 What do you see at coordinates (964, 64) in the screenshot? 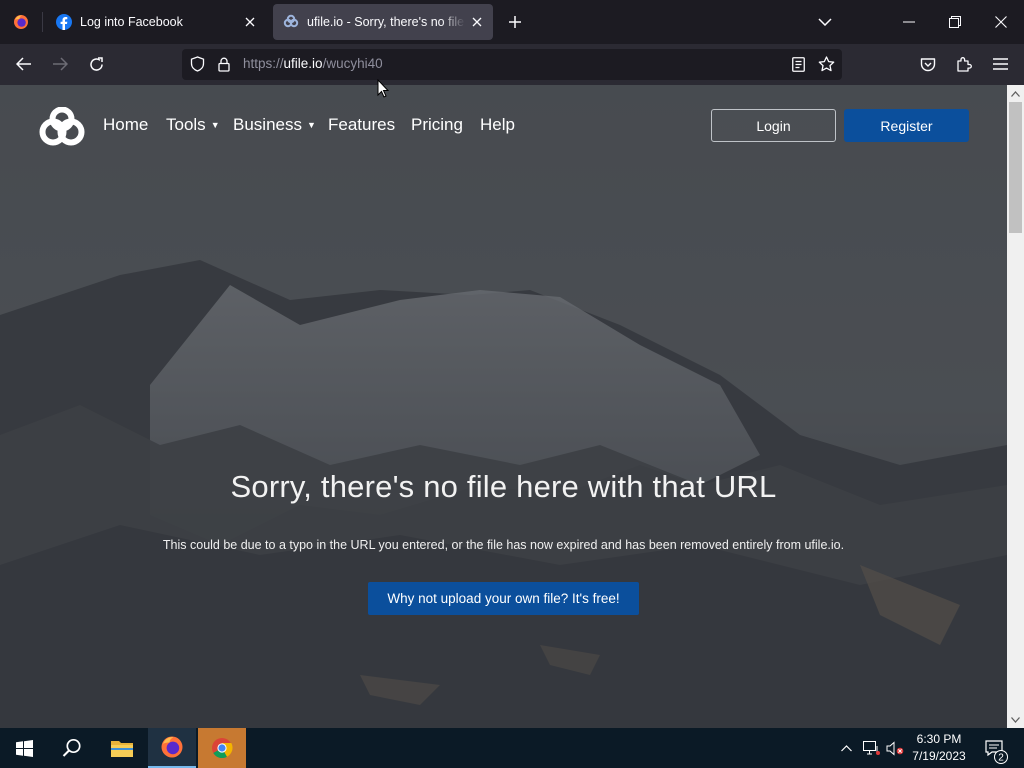
I see `extensions-puzzle-icon` at bounding box center [964, 64].